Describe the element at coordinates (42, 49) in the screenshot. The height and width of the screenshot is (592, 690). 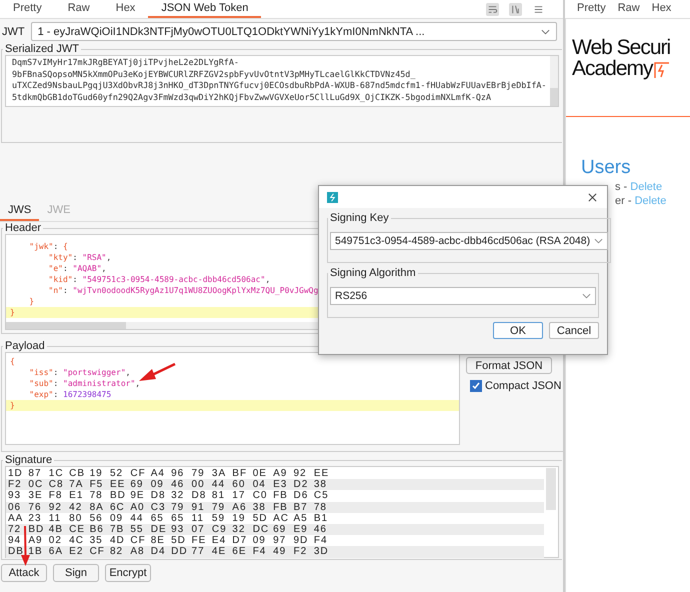
I see `panel-title: Serialized JWT` at that location.